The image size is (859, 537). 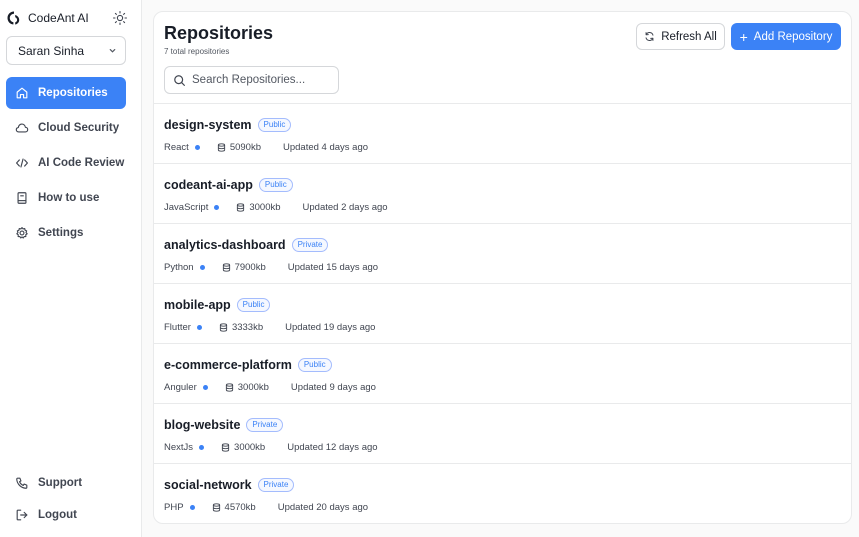 I want to click on sidebar-bottom-nav: Support Logout, so click(x=66, y=499).